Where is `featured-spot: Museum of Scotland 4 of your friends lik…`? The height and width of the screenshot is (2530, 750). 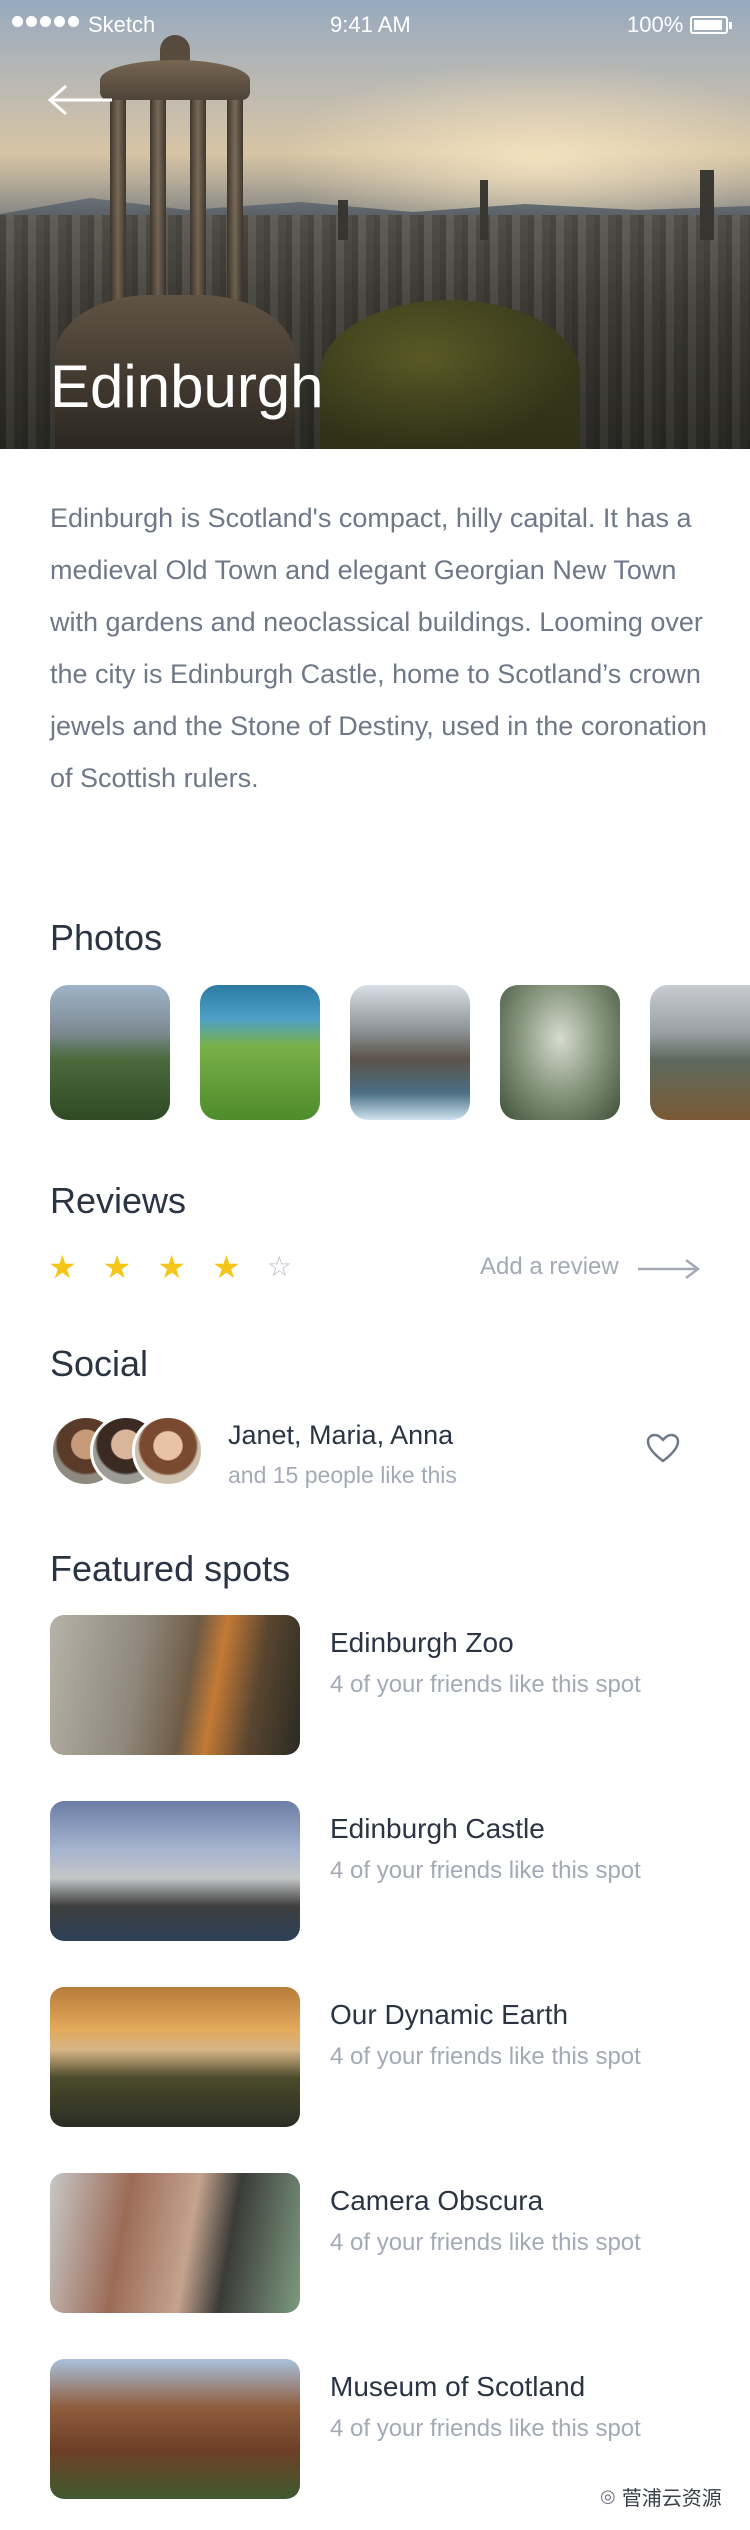 featured-spot: Museum of Scotland 4 of your friends lik… is located at coordinates (380, 2429).